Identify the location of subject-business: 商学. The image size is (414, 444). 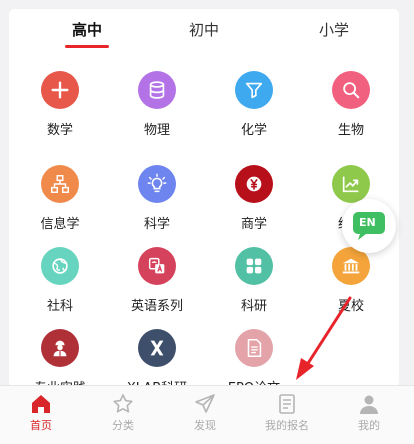
(254, 209).